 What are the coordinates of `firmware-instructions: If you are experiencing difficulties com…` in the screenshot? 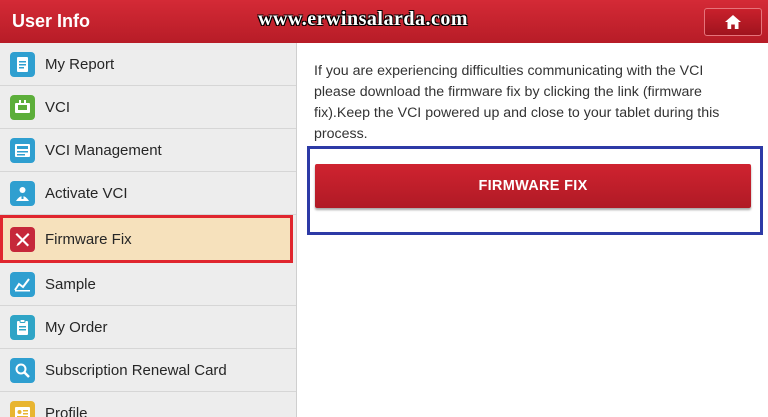 It's located at (529, 103).